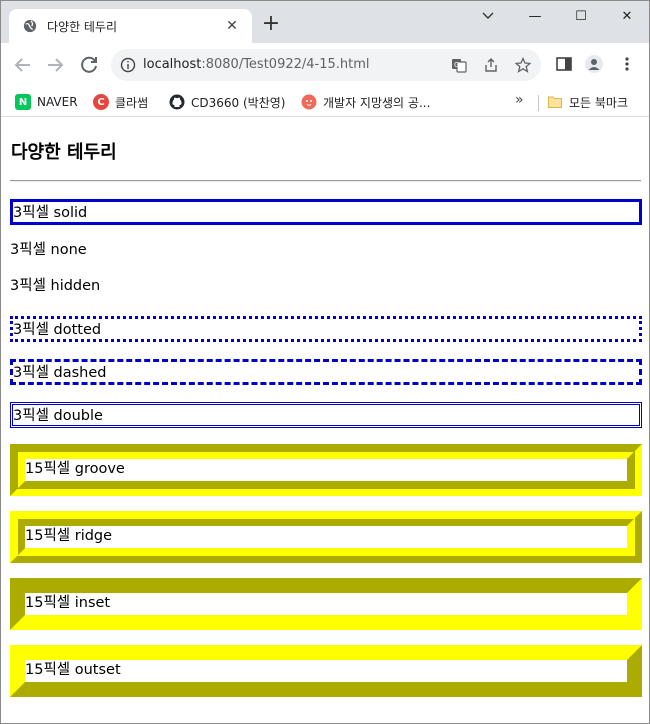  Describe the element at coordinates (128, 65) in the screenshot. I see `site-info-icon` at that location.